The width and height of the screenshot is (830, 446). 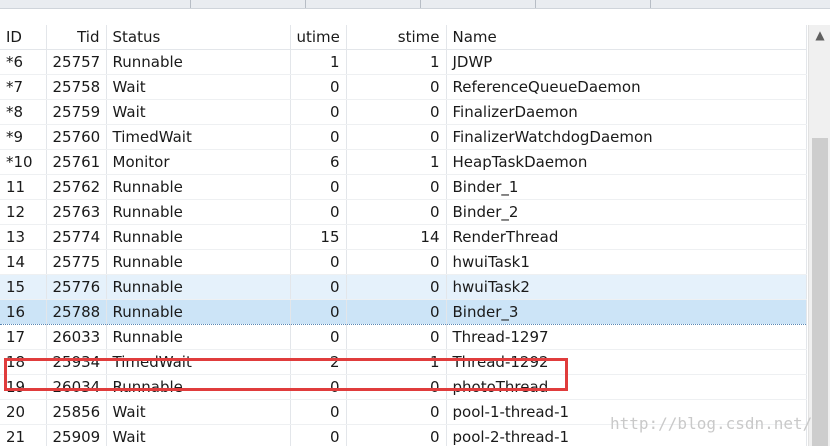 What do you see at coordinates (23, 112) in the screenshot?
I see `cell-id: *8` at bounding box center [23, 112].